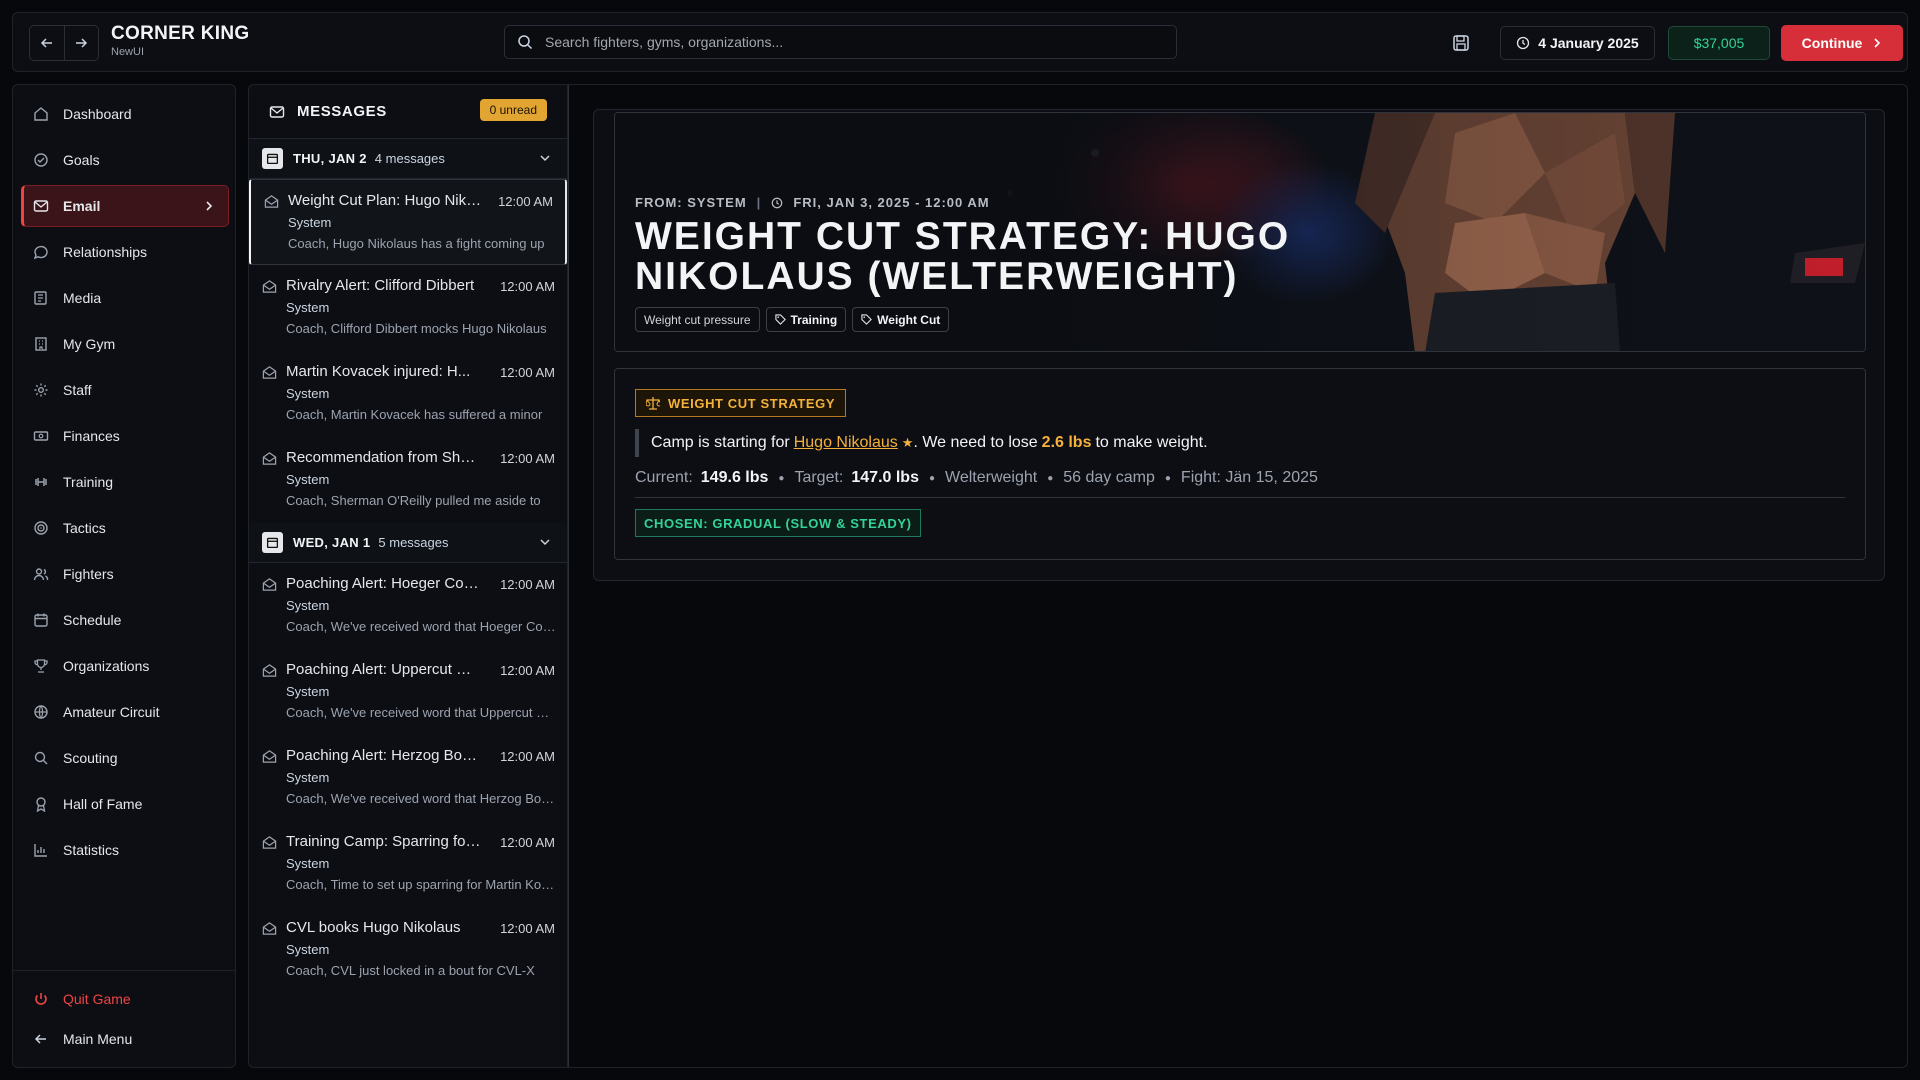 The image size is (1920, 1080). Describe the element at coordinates (97, 114) in the screenshot. I see `sidebar-item-label: Dashboard` at that location.